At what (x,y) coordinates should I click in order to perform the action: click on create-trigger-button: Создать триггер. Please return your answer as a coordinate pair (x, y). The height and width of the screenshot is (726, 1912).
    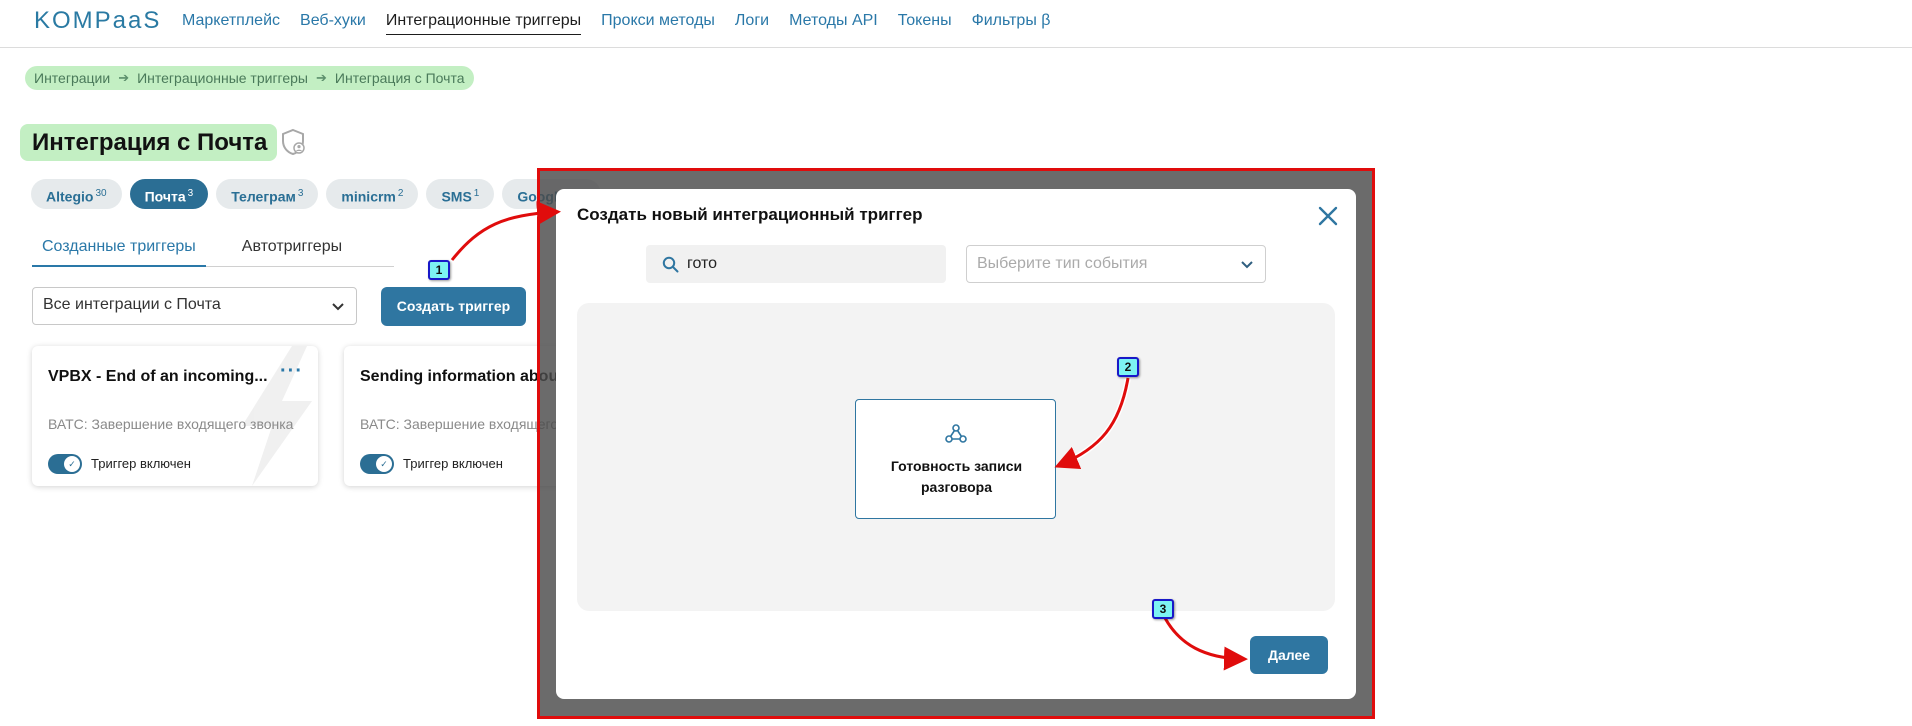
    Looking at the image, I should click on (453, 306).